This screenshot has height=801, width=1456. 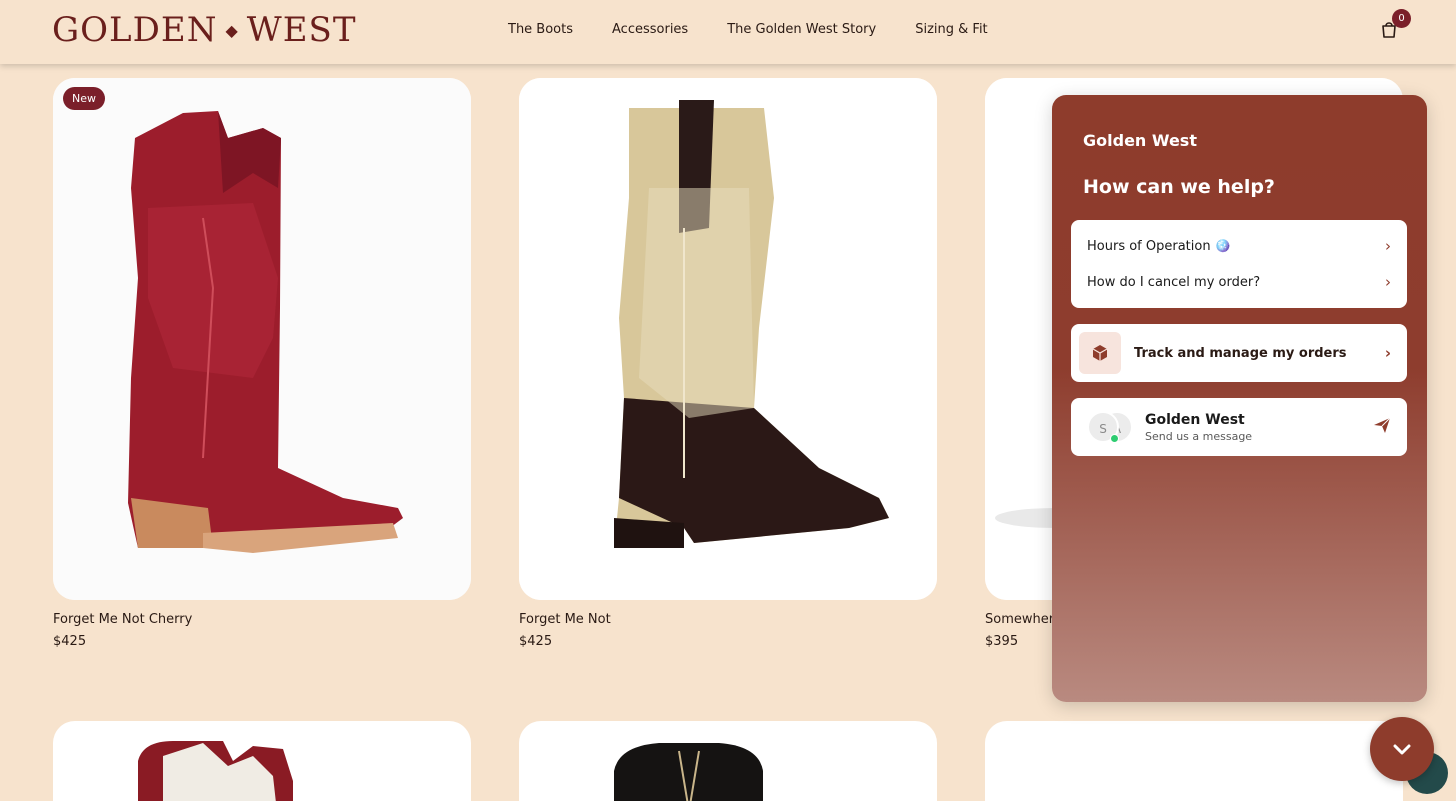 What do you see at coordinates (1382, 427) in the screenshot?
I see `send-icon` at bounding box center [1382, 427].